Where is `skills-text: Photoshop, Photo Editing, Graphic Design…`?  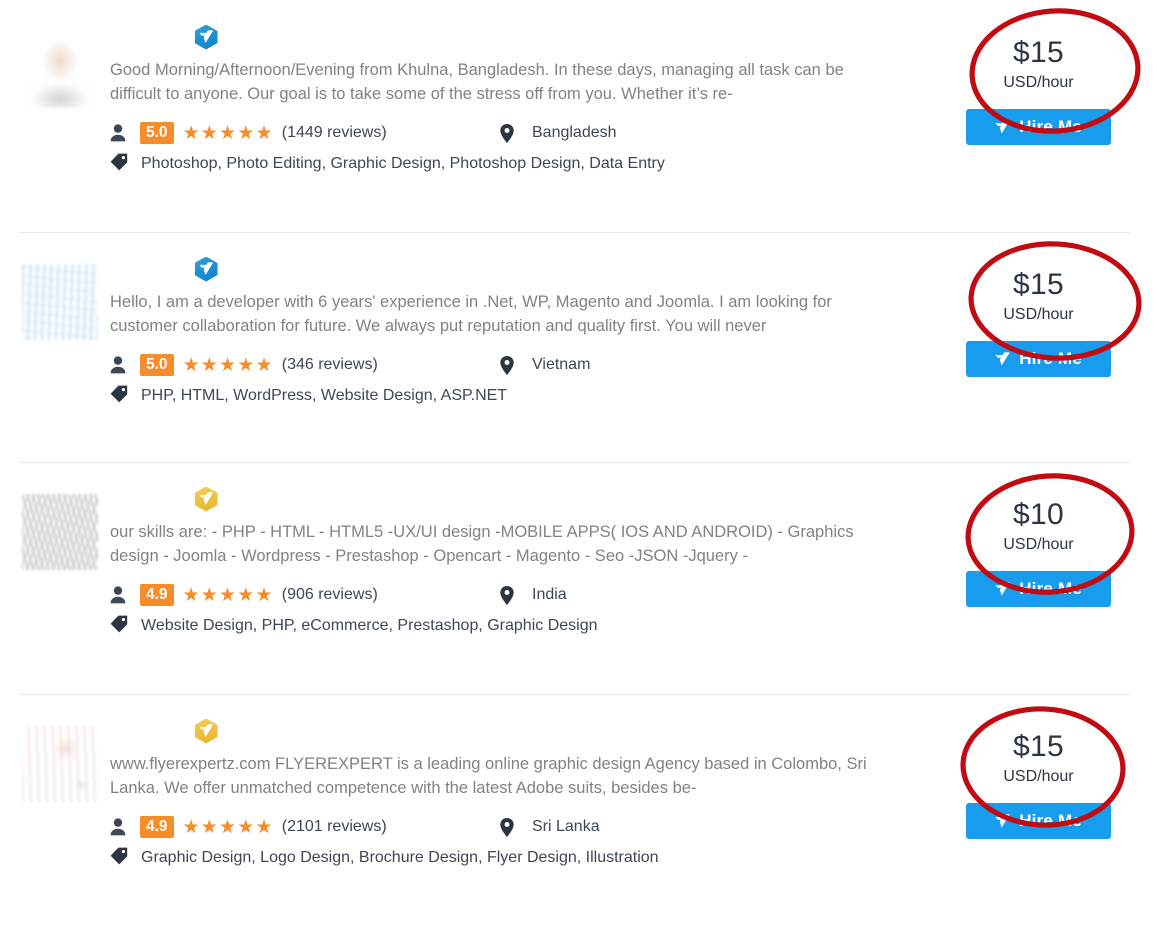
skills-text: Photoshop, Photo Editing, Graphic Design… is located at coordinates (403, 163).